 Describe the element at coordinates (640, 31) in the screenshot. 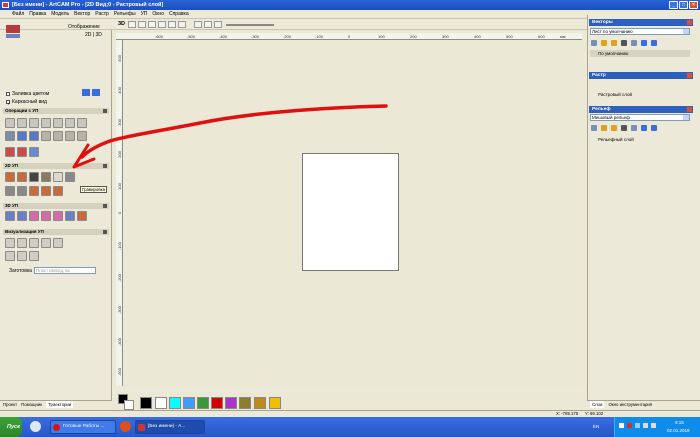

I see `vector-layer-select: Лист по умолчанию` at that location.